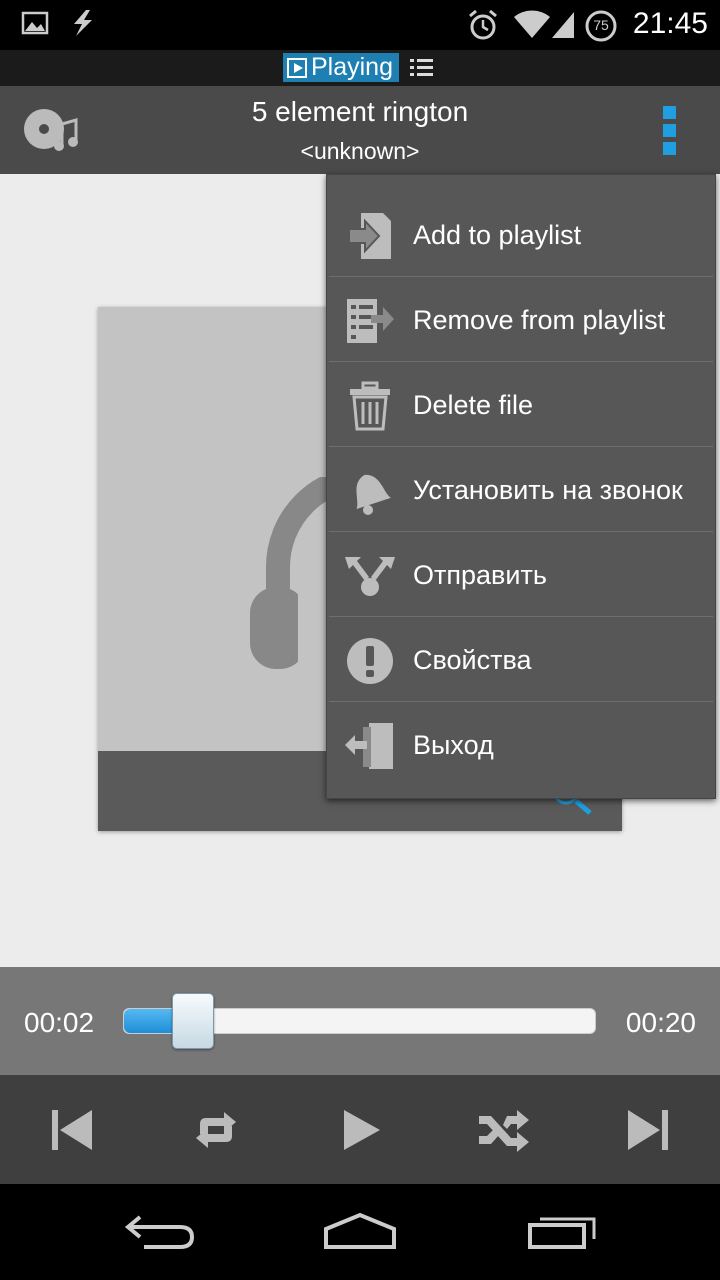 Image resolution: width=720 pixels, height=1280 pixels. Describe the element at coordinates (473, 405) in the screenshot. I see `menu-item-label: Delete file` at that location.